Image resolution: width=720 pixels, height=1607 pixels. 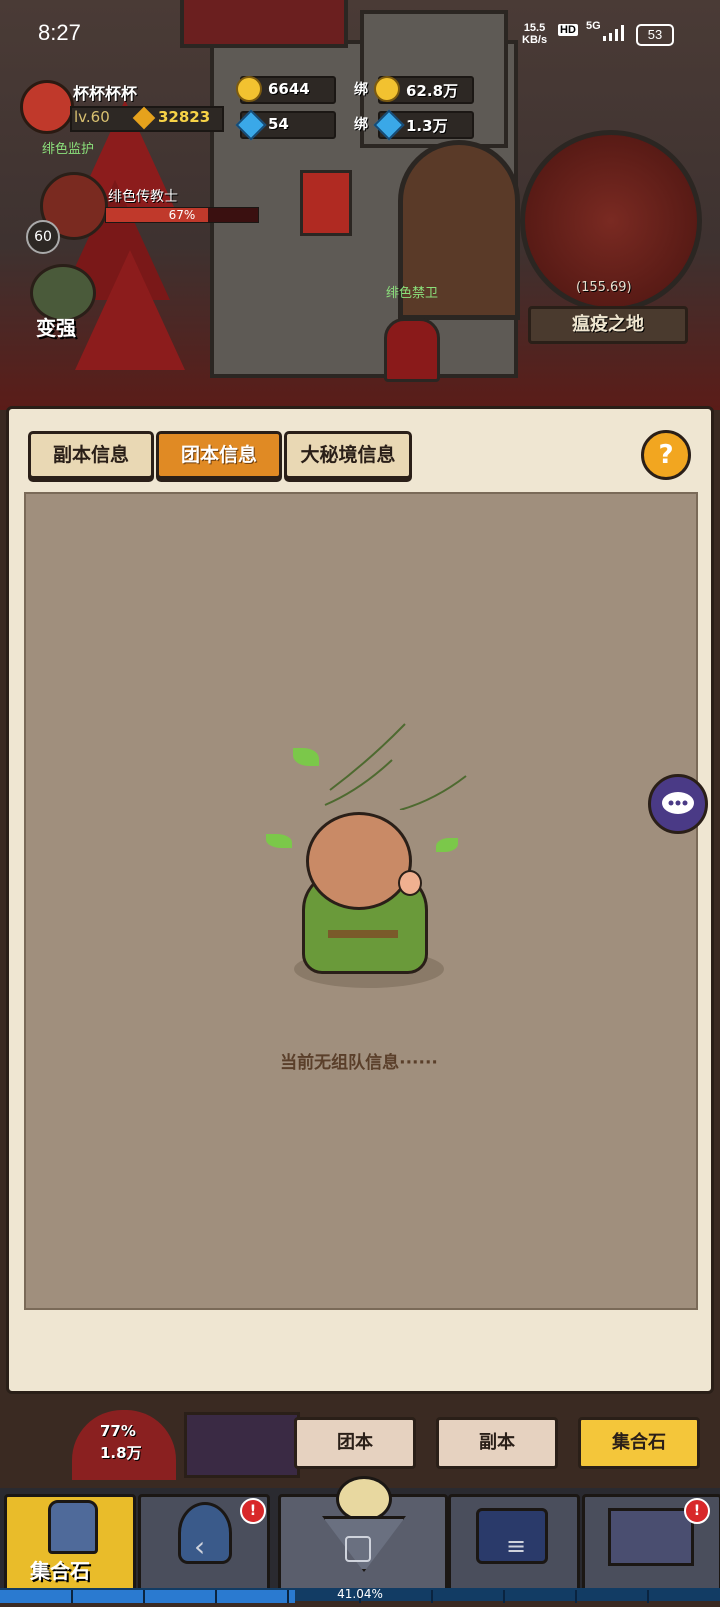 What do you see at coordinates (359, 1063) in the screenshot?
I see `empty-team-message: 当前无组队信息······` at bounding box center [359, 1063].